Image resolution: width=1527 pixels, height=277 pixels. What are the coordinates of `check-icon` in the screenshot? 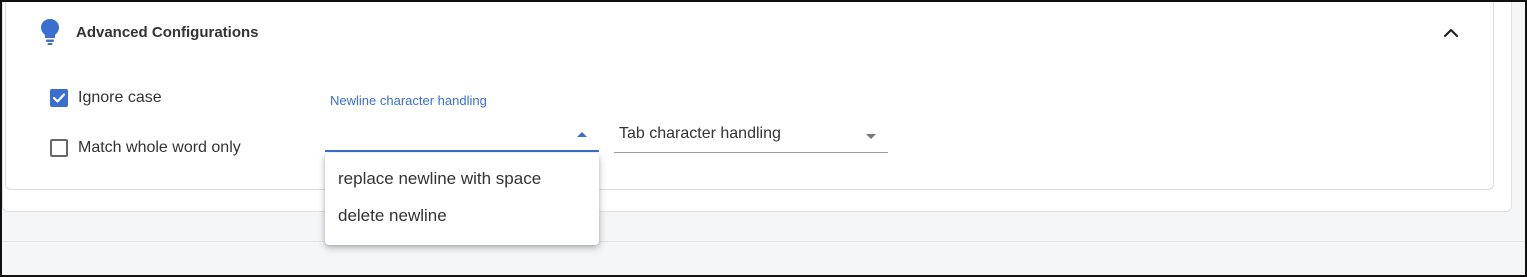 It's located at (59, 98).